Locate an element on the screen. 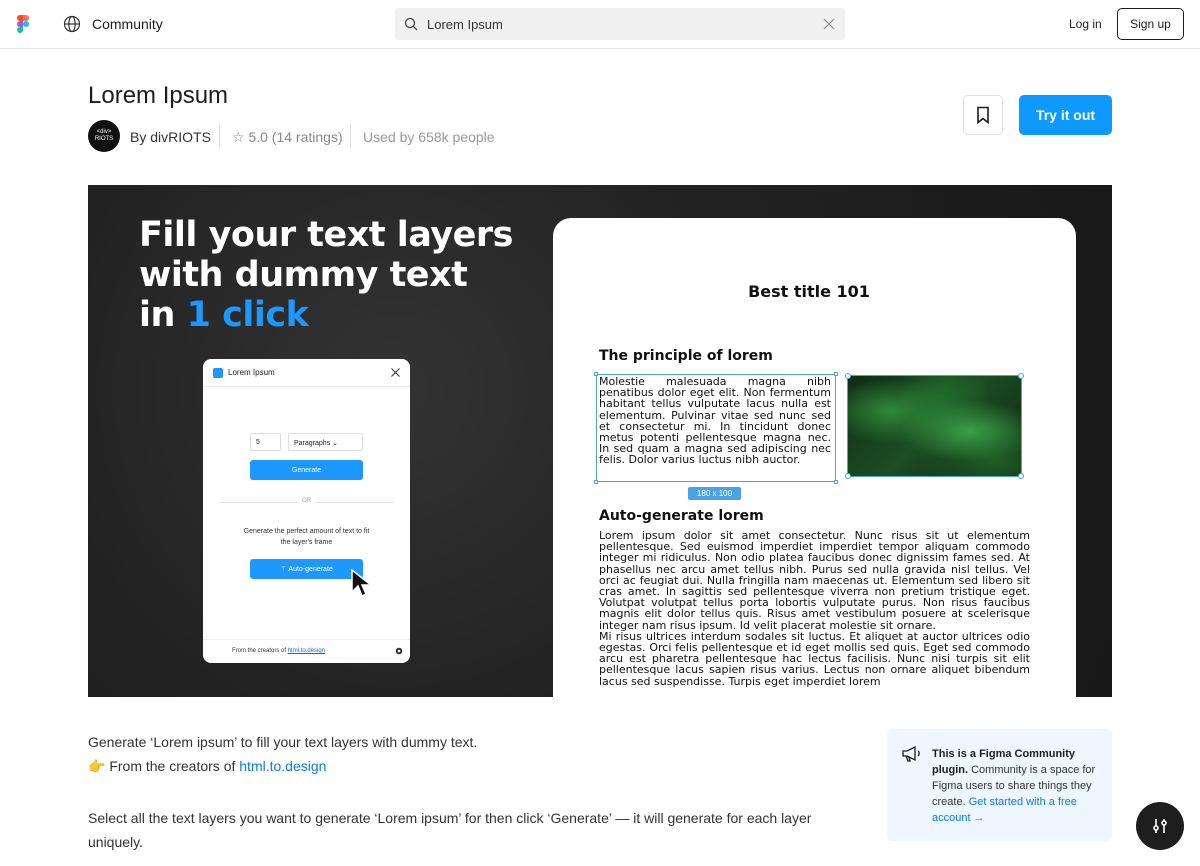  figma-logo-icon is located at coordinates (23, 24).